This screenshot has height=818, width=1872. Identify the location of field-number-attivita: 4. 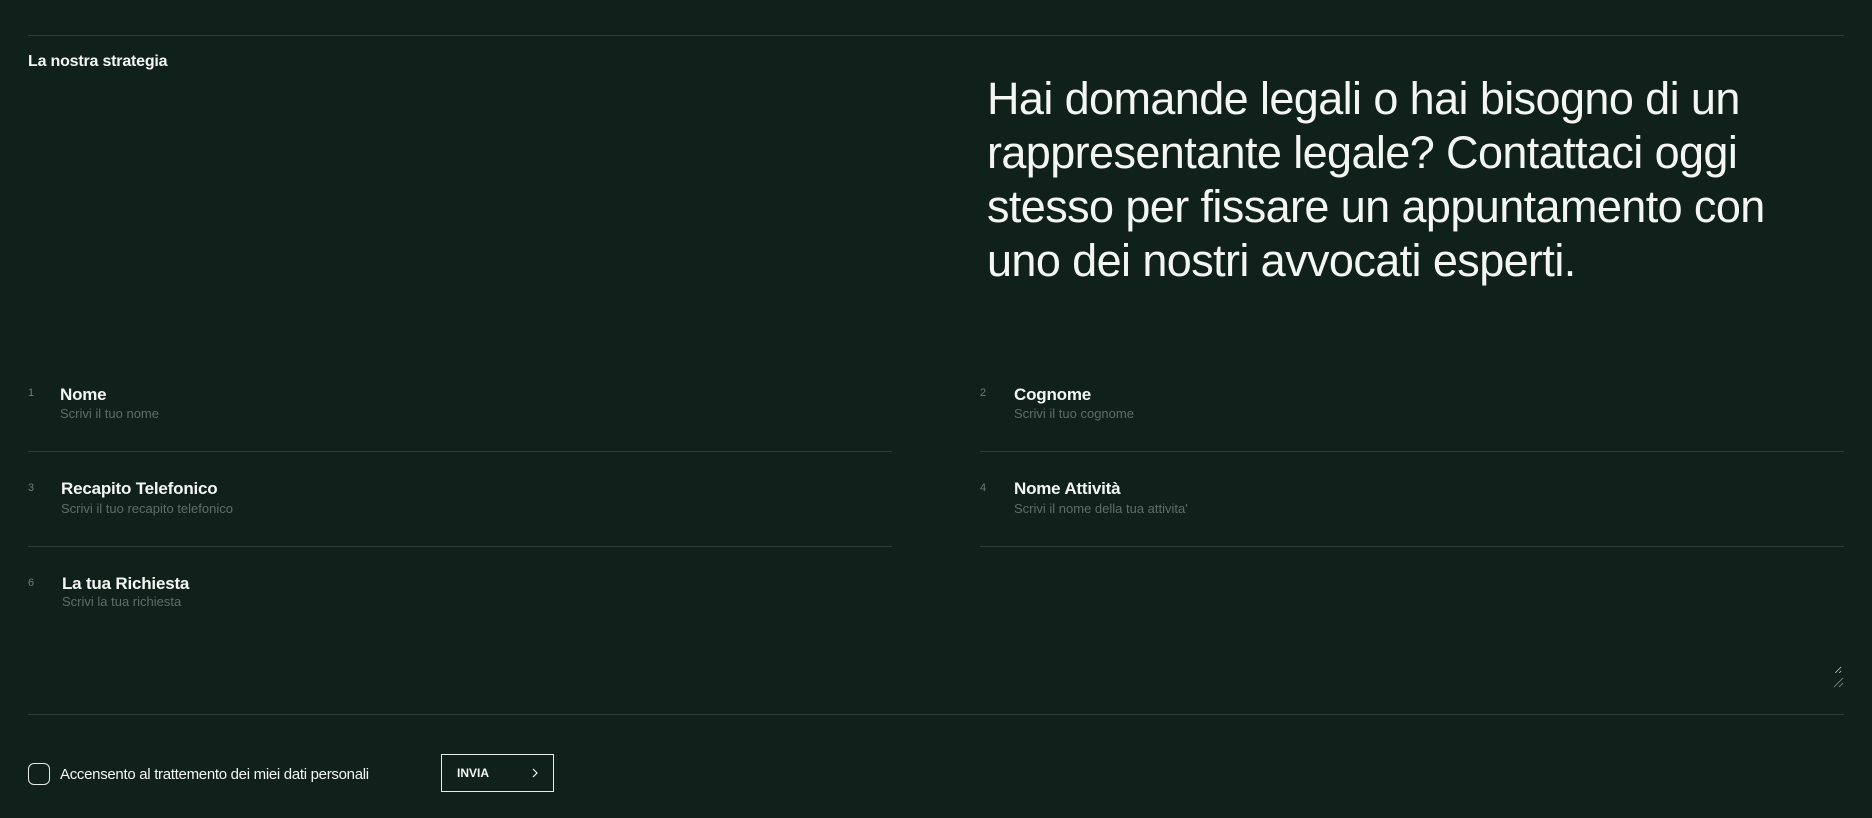
(983, 488).